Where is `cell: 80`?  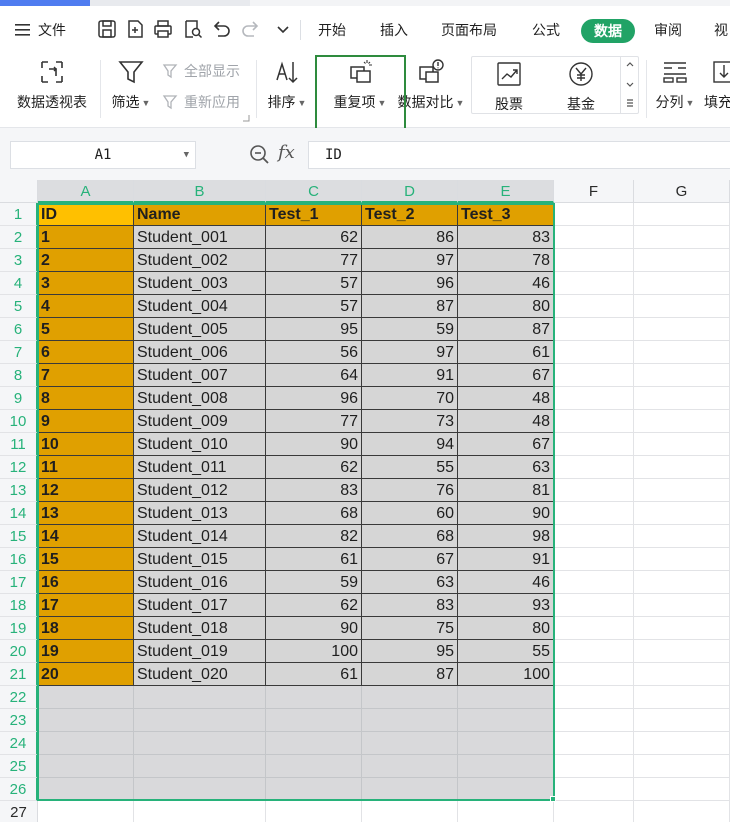
cell: 80 is located at coordinates (506, 306).